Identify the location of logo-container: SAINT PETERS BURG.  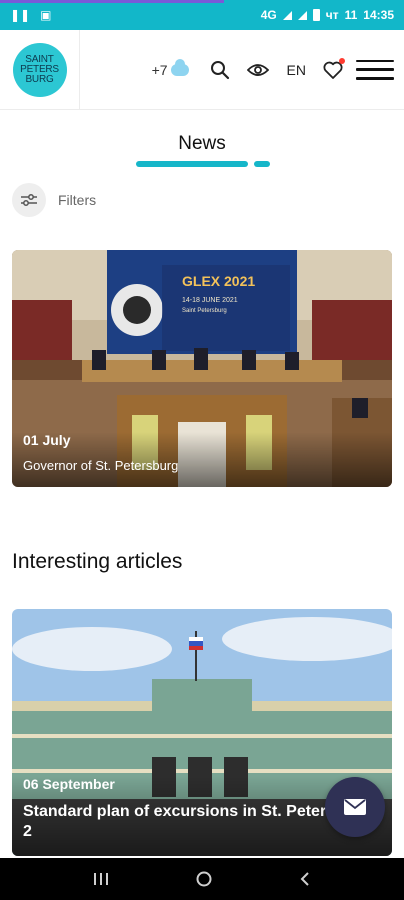
(40, 69).